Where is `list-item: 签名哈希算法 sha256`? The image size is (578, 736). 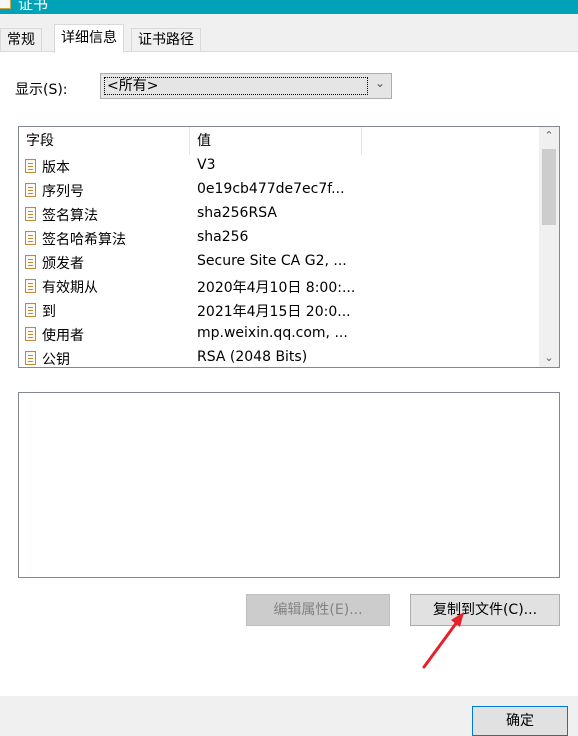 list-item: 签名哈希算法 sha256 is located at coordinates (279, 239).